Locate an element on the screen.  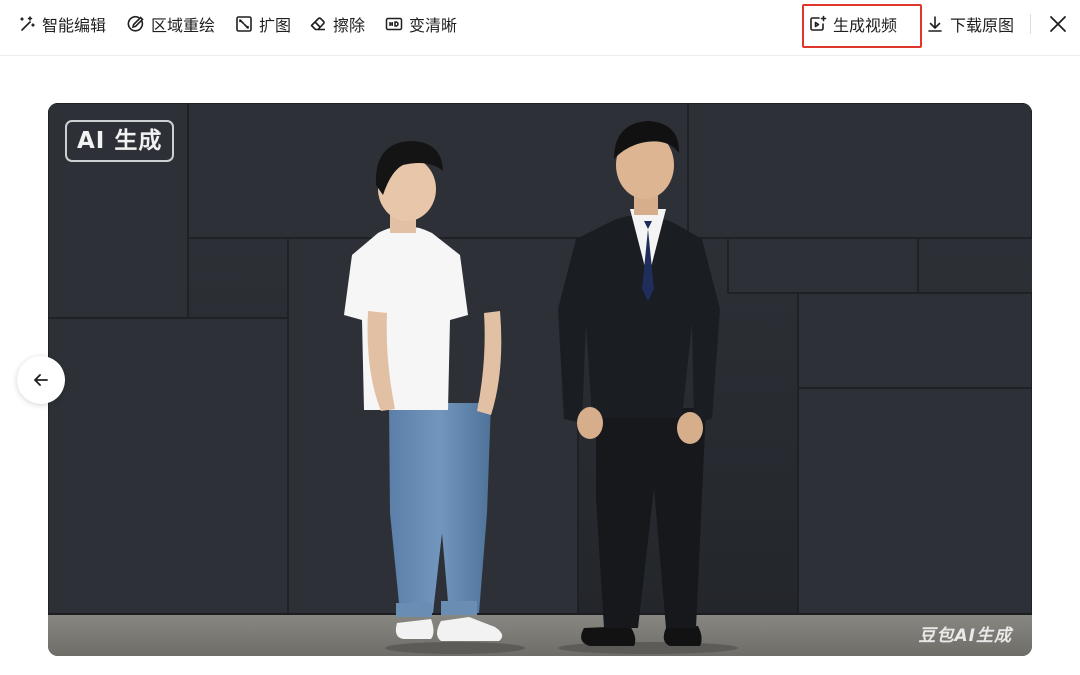
expand-label: 扩图 is located at coordinates (275, 25).